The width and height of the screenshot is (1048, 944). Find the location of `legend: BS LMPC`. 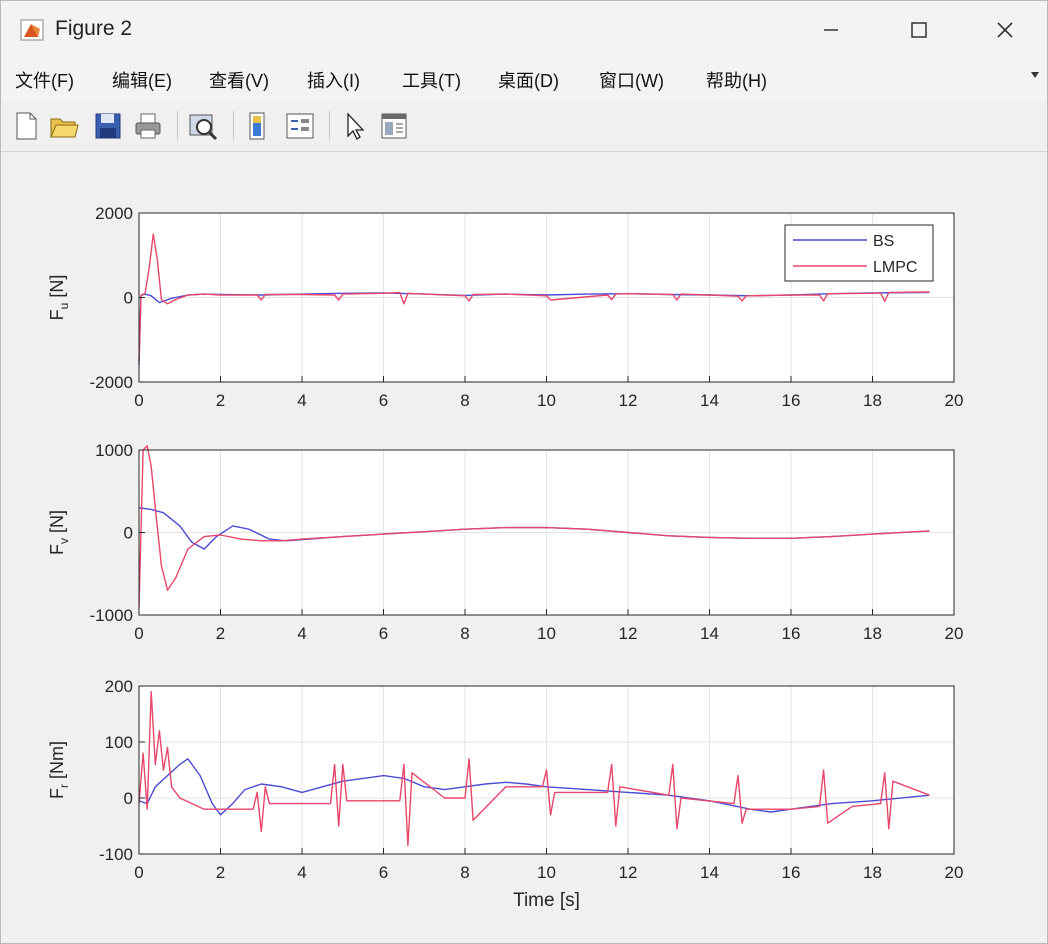

legend: BS LMPC is located at coordinates (859, 253).